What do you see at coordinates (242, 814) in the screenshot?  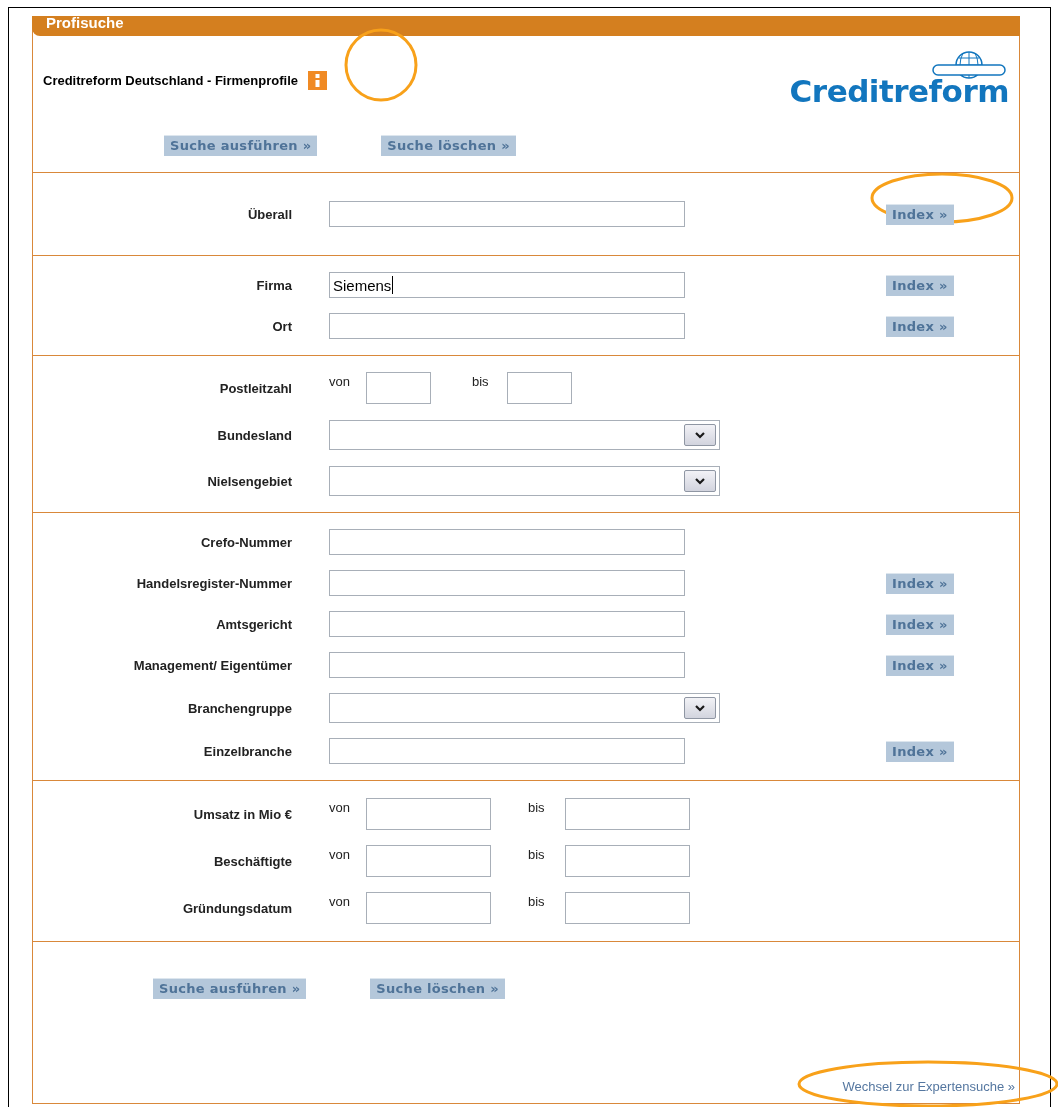 I see `field-label: Umsatz in Mio €` at bounding box center [242, 814].